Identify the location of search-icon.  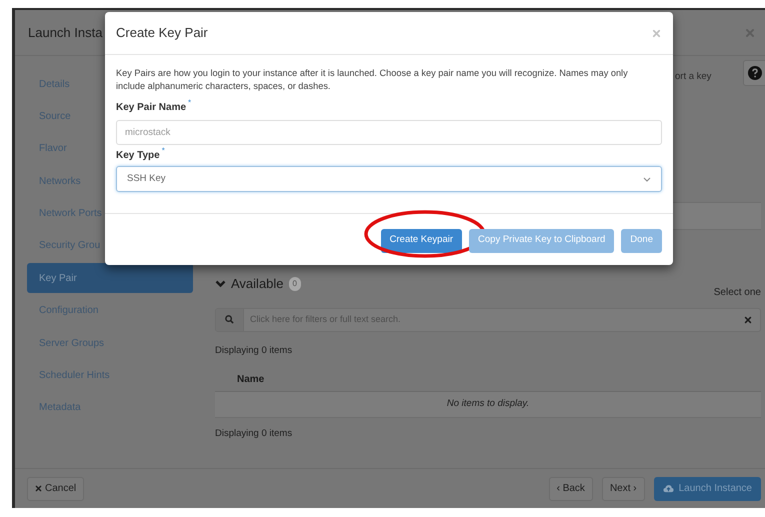
(229, 319).